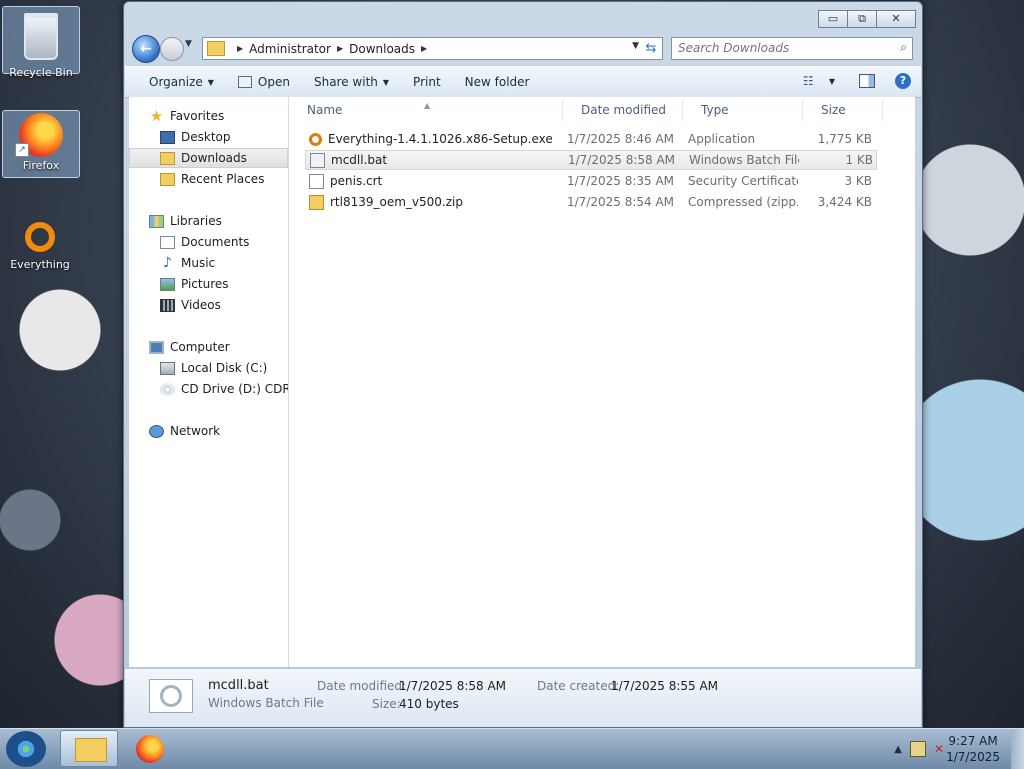  Describe the element at coordinates (427, 105) in the screenshot. I see `sort-ascending-icon: ▲` at that location.